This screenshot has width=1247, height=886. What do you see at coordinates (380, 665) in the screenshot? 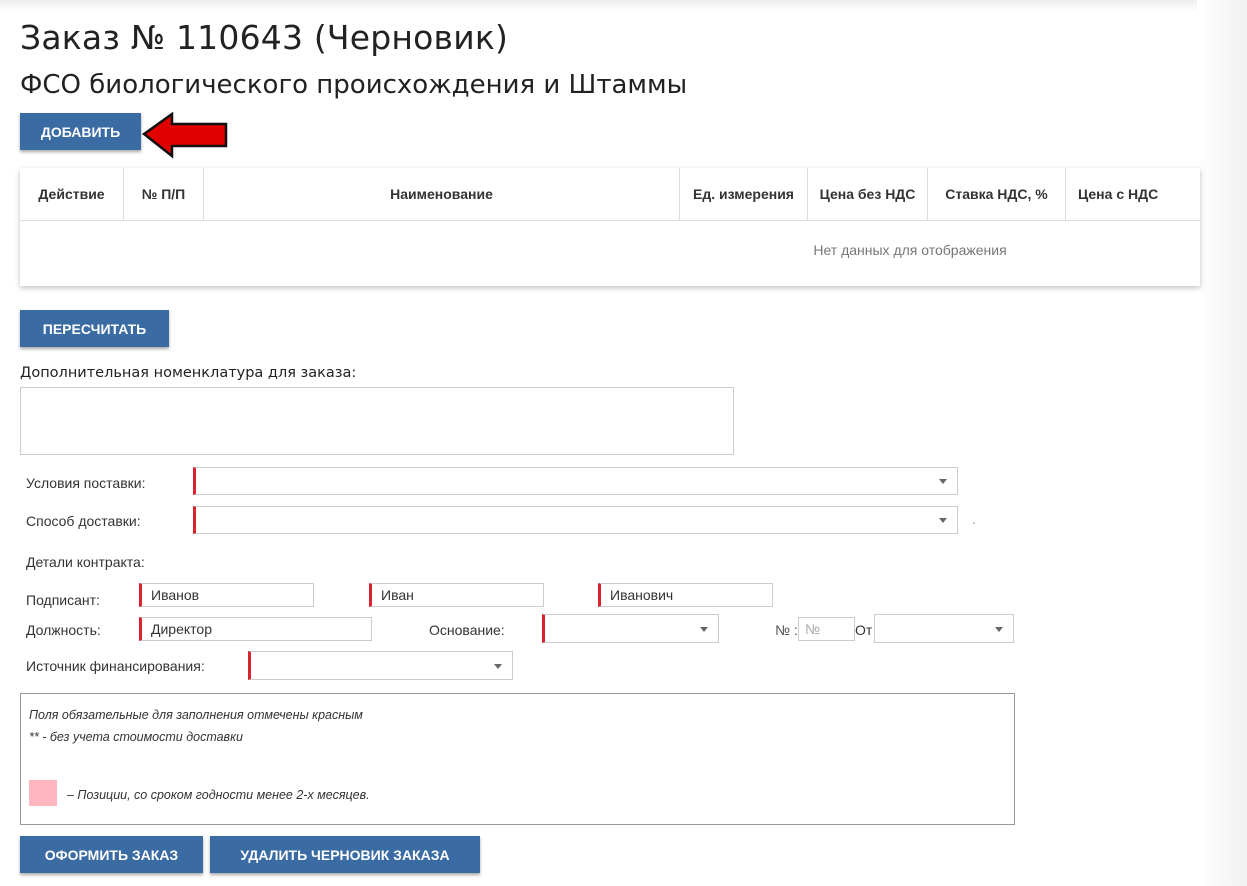
I see `funding-source-select` at bounding box center [380, 665].